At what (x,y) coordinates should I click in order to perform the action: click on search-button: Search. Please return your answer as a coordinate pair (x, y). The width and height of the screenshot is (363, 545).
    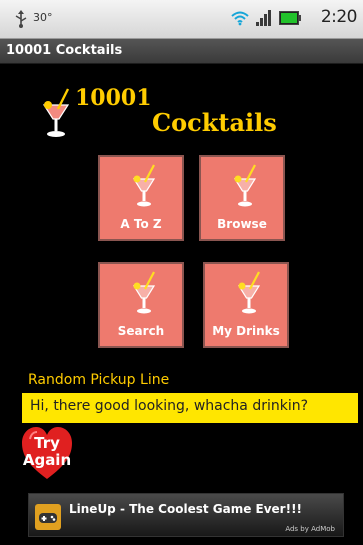
    Looking at the image, I should click on (141, 305).